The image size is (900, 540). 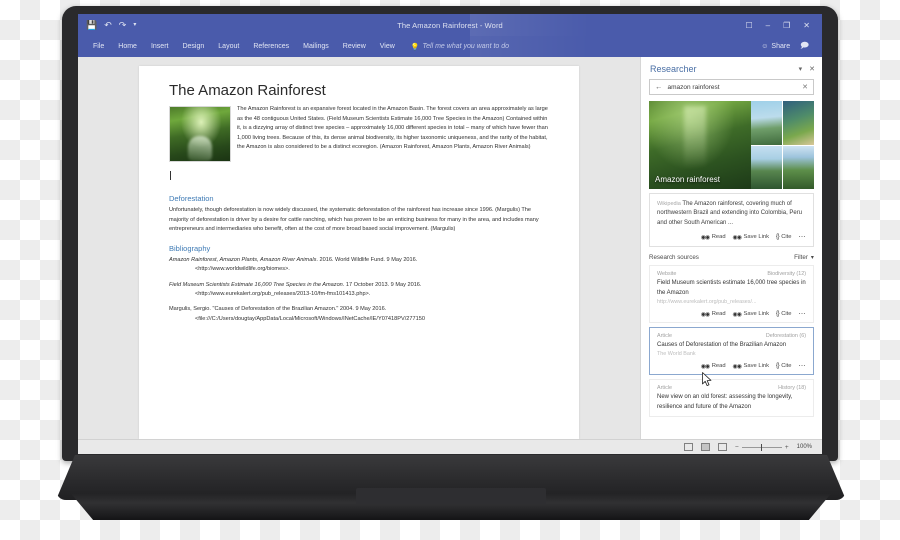 I want to click on print-layout-icon, so click(x=706, y=447).